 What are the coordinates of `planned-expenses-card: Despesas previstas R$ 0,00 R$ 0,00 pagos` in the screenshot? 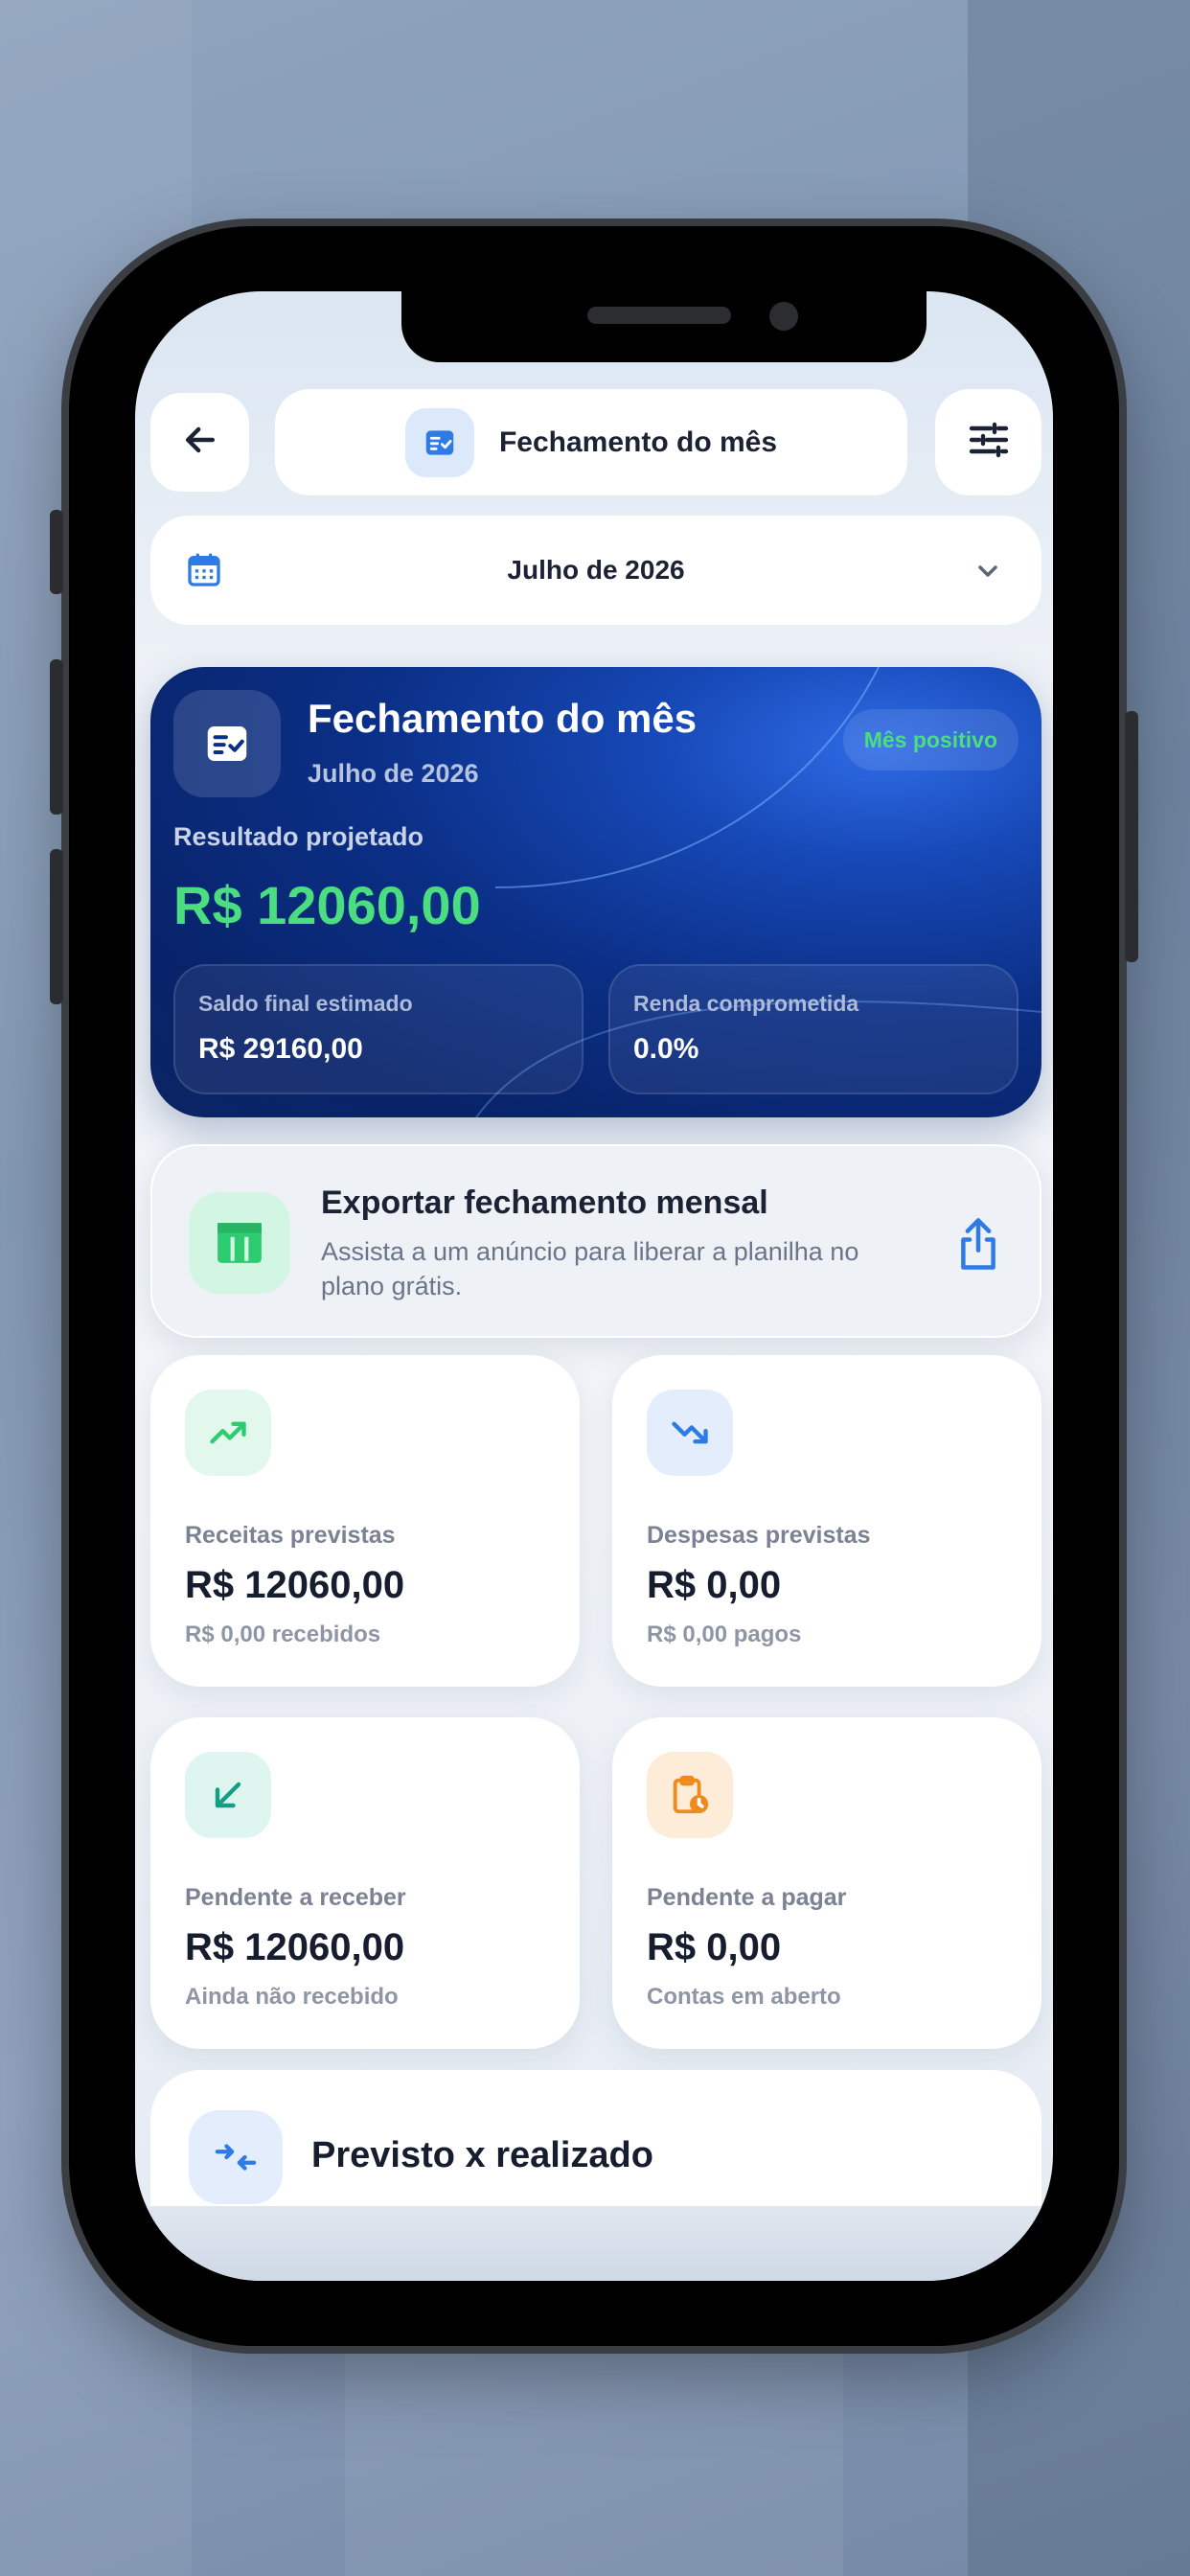 It's located at (826, 1521).